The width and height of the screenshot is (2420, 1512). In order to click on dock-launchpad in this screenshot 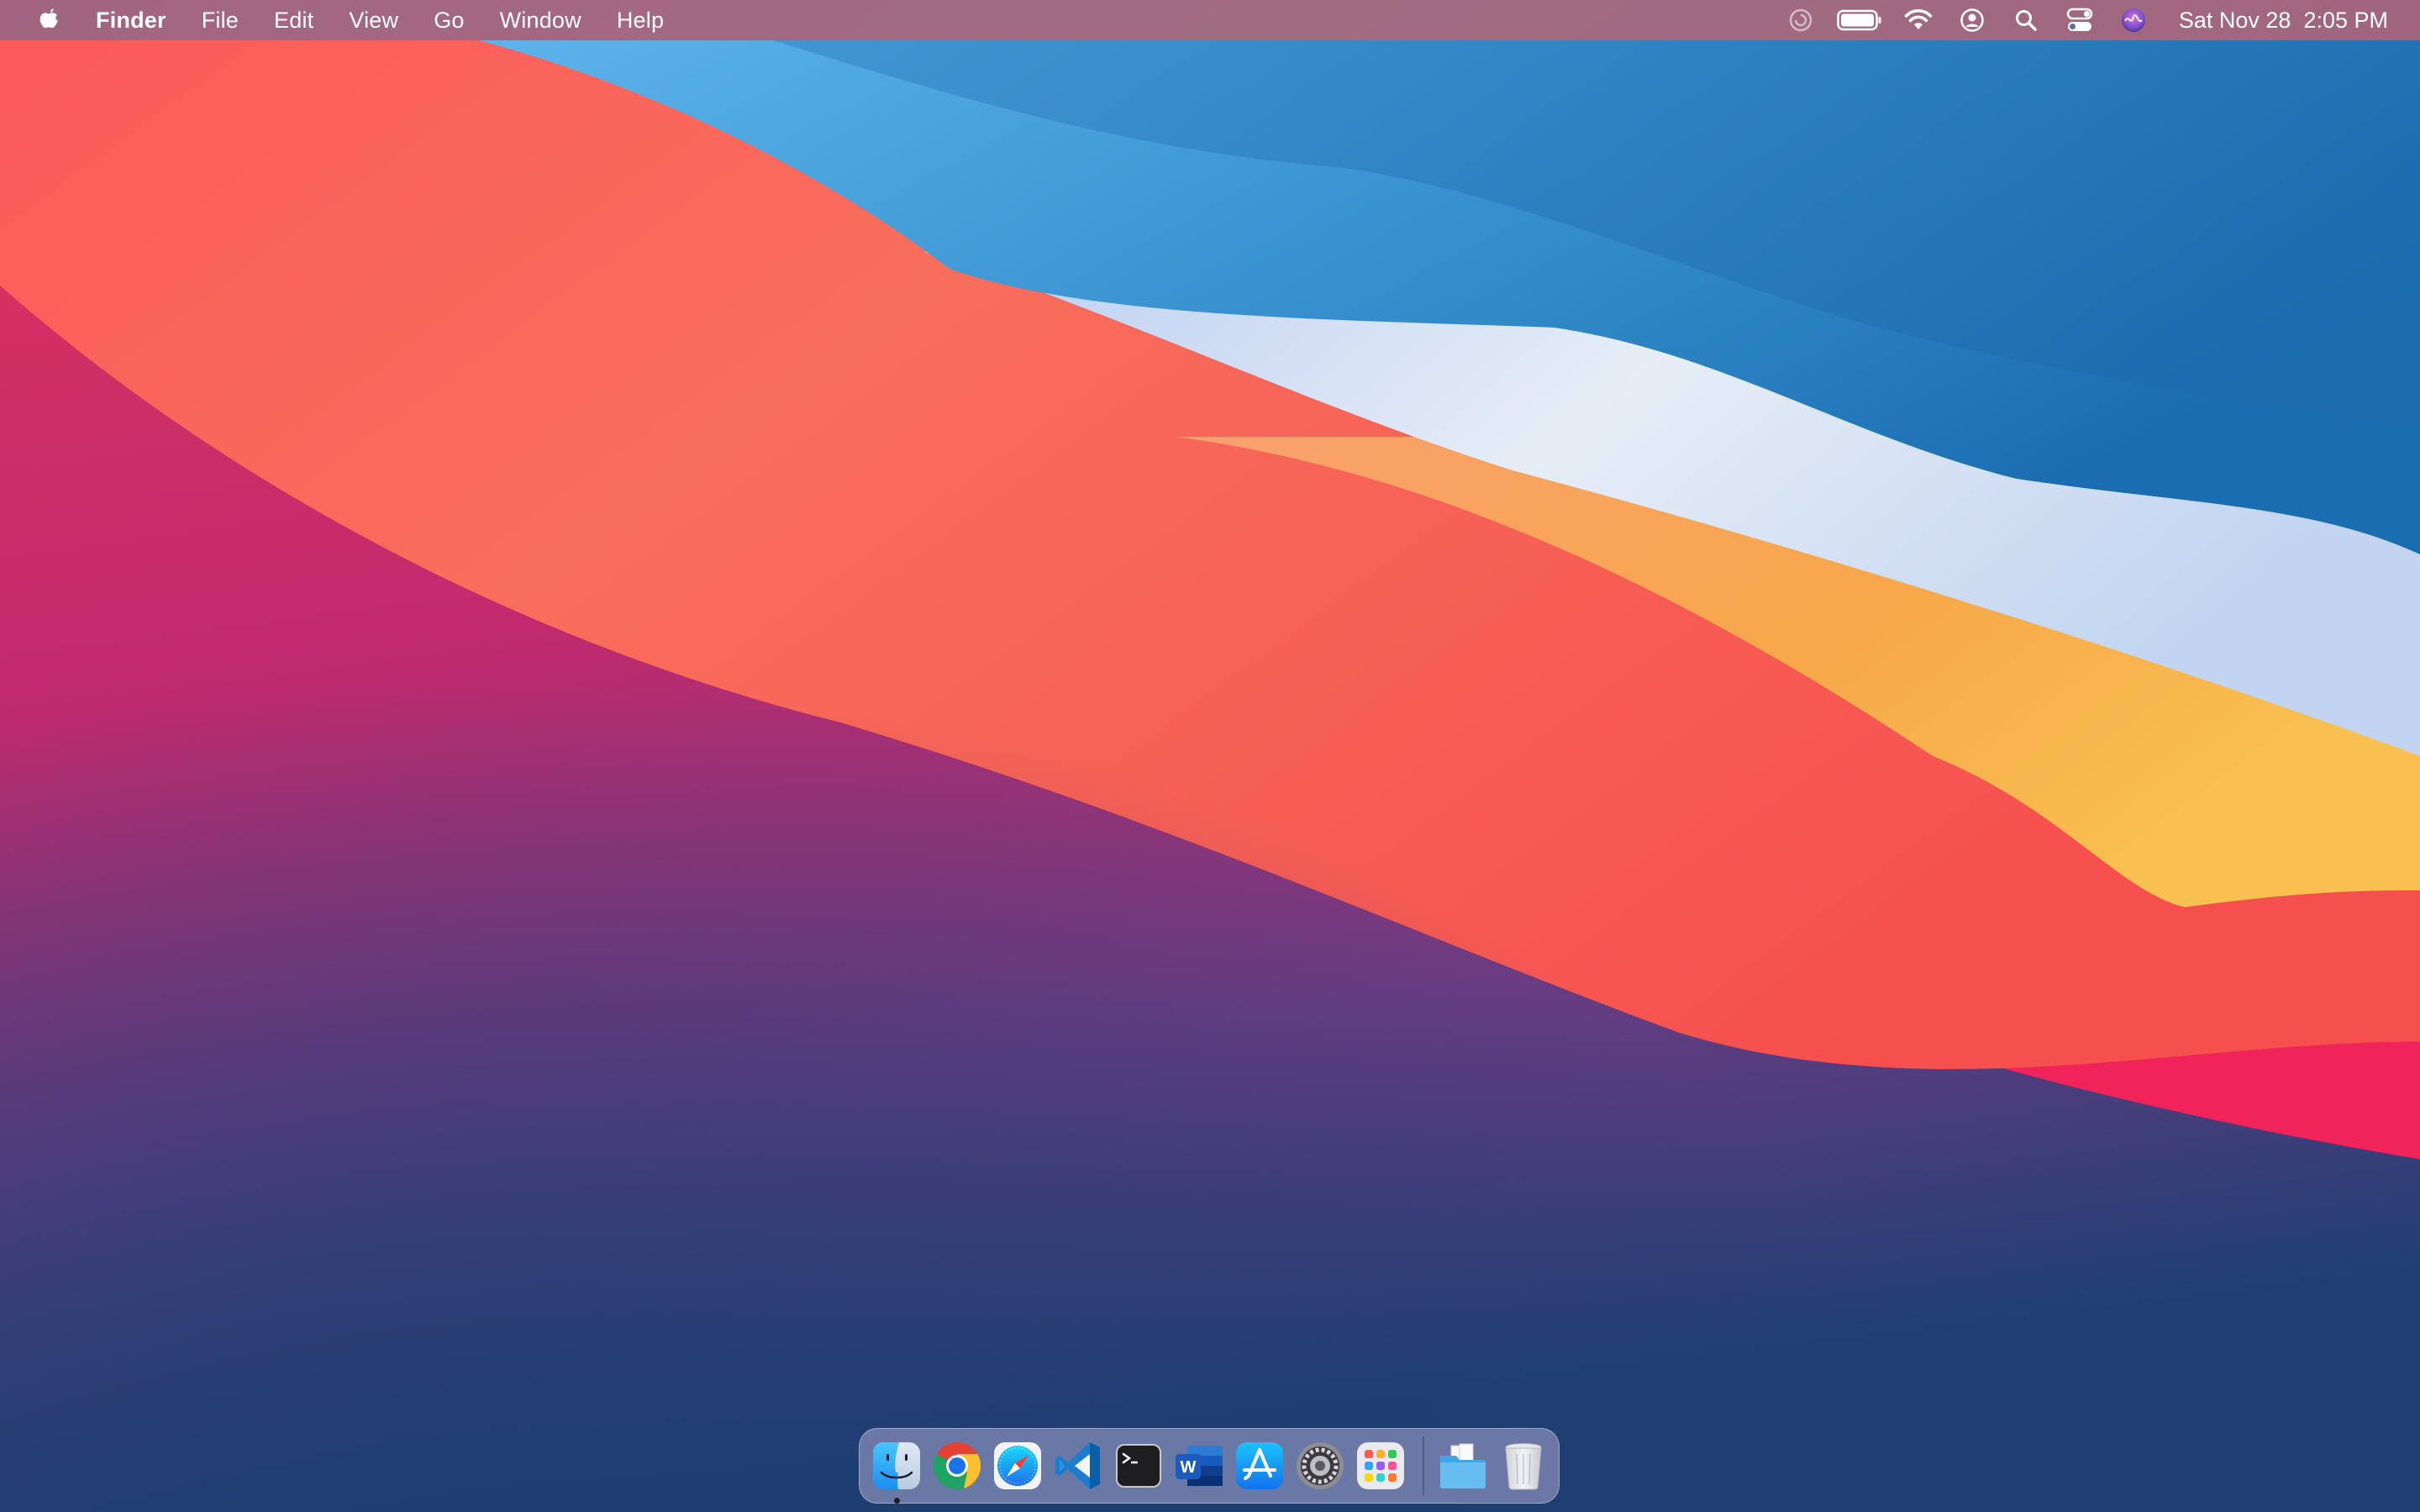, I will do `click(1380, 1466)`.